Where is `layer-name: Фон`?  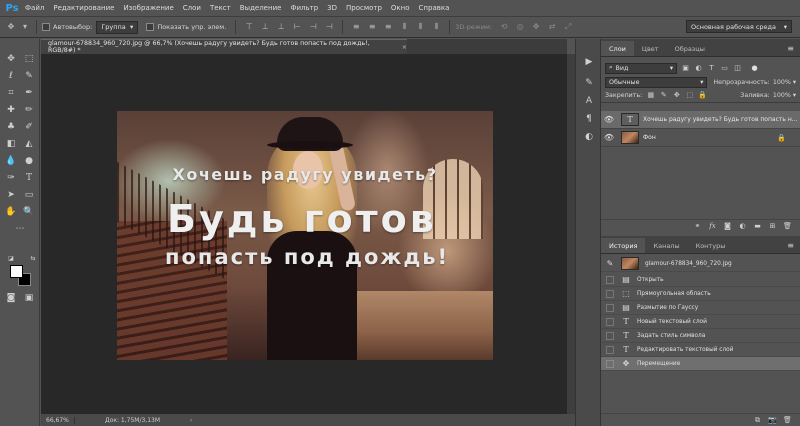
layer-name: Фон is located at coordinates (649, 137).